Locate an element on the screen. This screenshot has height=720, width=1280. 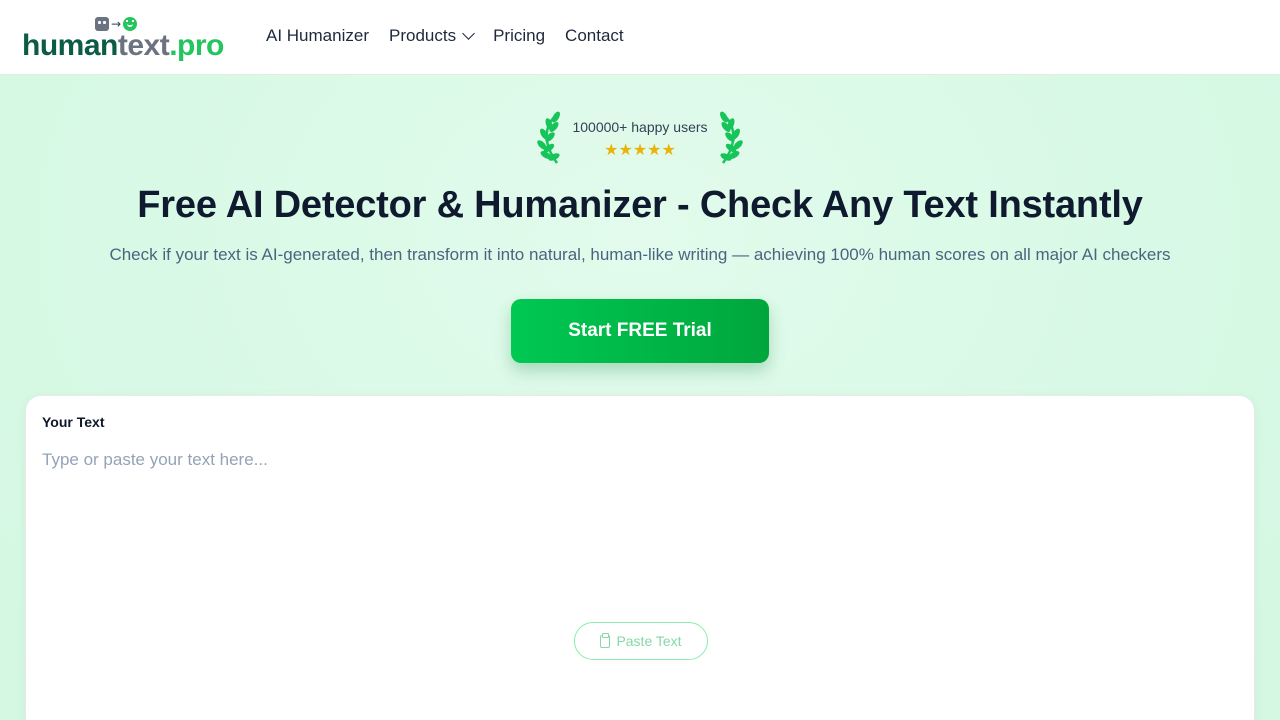
paste-text-button: Paste Text is located at coordinates (641, 641).